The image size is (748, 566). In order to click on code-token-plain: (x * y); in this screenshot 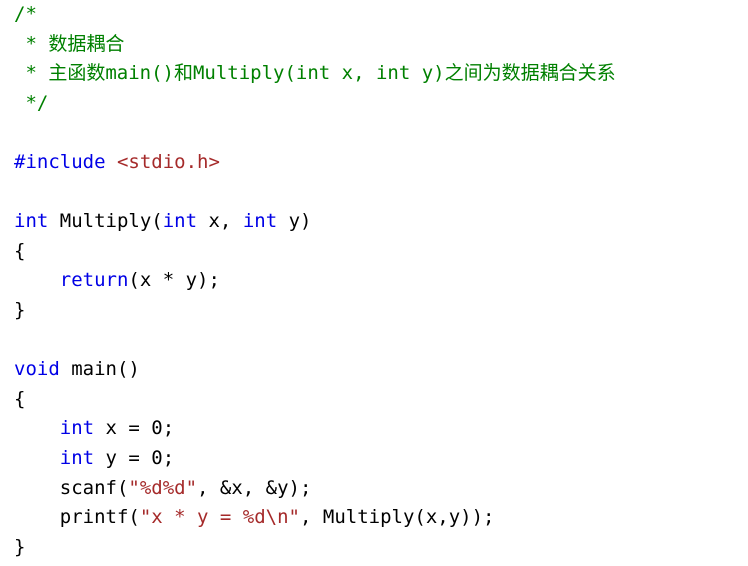, I will do `click(174, 280)`.